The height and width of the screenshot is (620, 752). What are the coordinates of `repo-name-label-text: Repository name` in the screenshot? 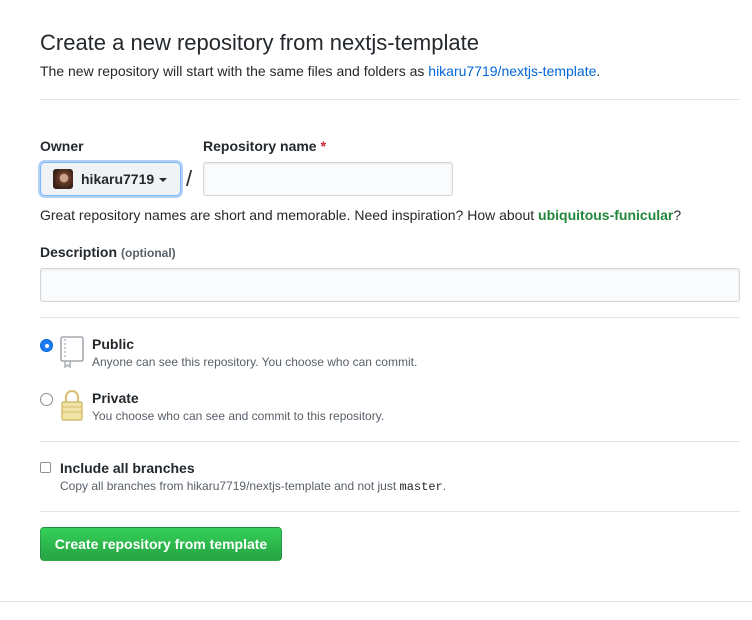 It's located at (260, 146).